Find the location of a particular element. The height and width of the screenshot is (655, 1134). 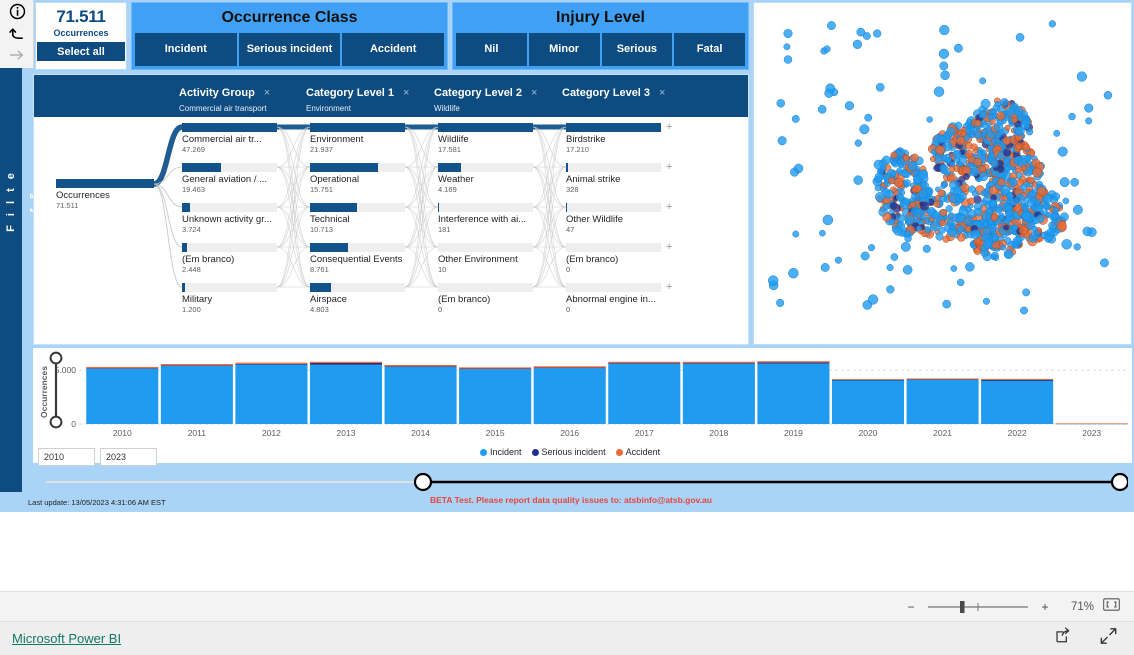

remove-category-level-2-icon: × is located at coordinates (534, 93).